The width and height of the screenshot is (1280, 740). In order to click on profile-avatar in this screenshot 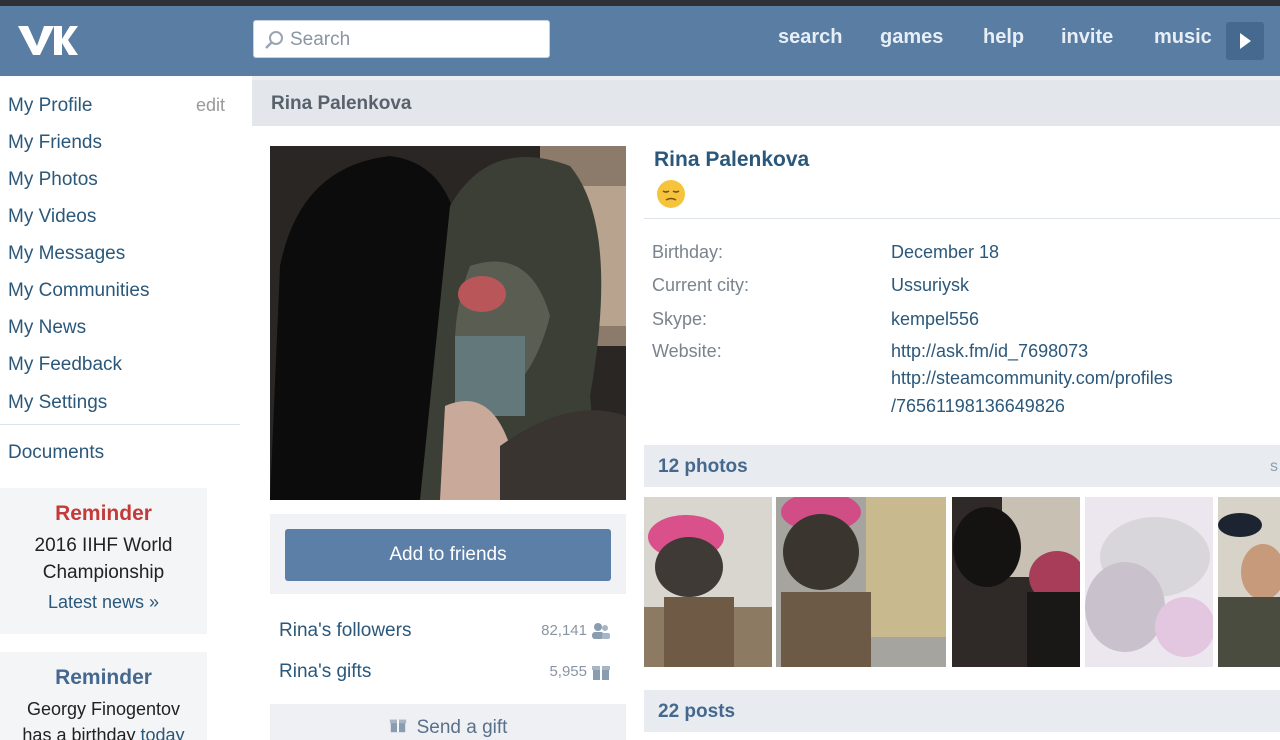, I will do `click(448, 323)`.